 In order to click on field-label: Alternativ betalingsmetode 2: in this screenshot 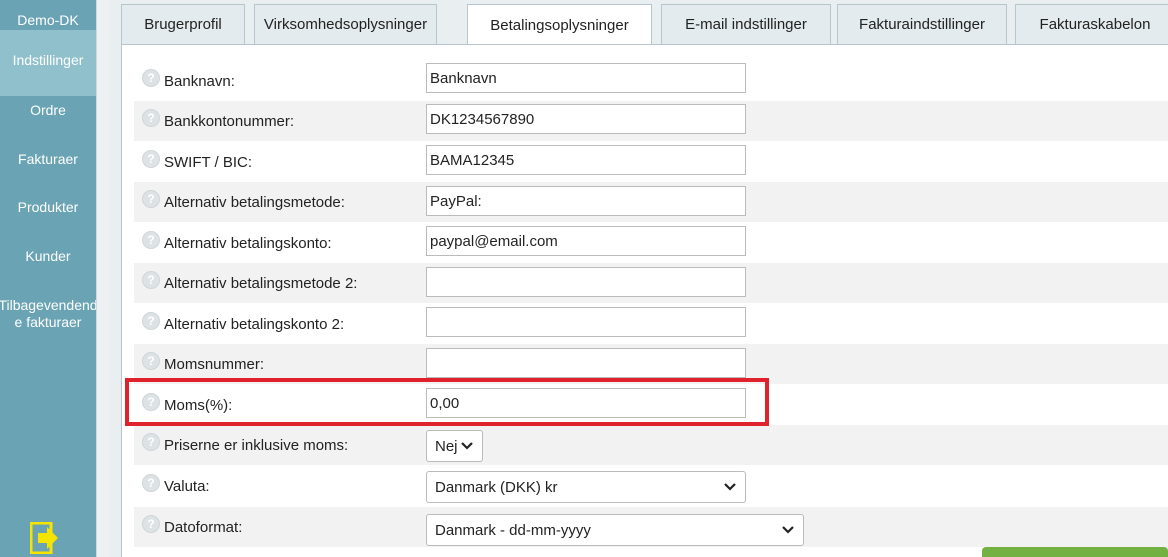, I will do `click(261, 283)`.